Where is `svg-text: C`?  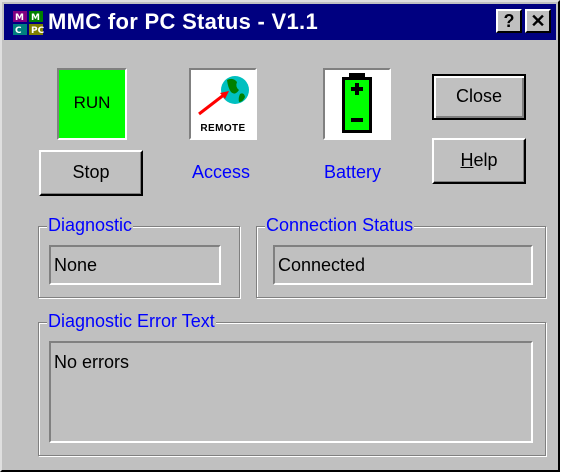 svg-text: C is located at coordinates (18, 31).